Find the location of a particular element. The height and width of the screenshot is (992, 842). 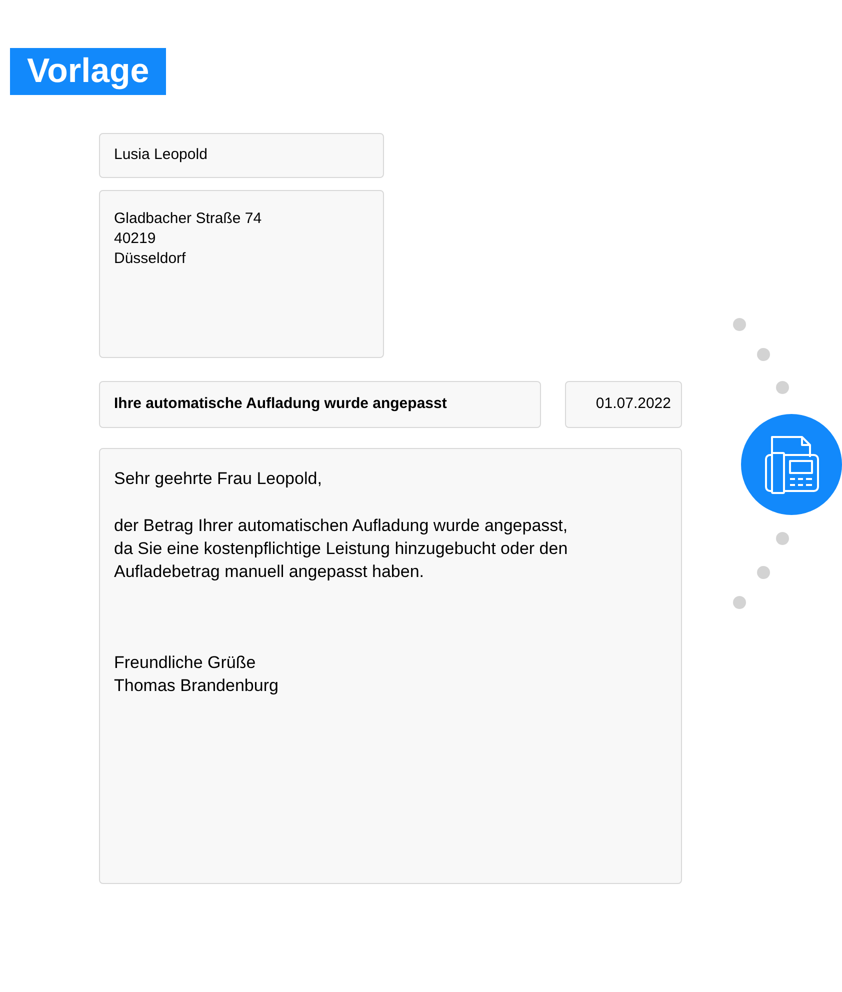

letter-text-line: Sehr geehrte Frau Leopold, is located at coordinates (218, 479).